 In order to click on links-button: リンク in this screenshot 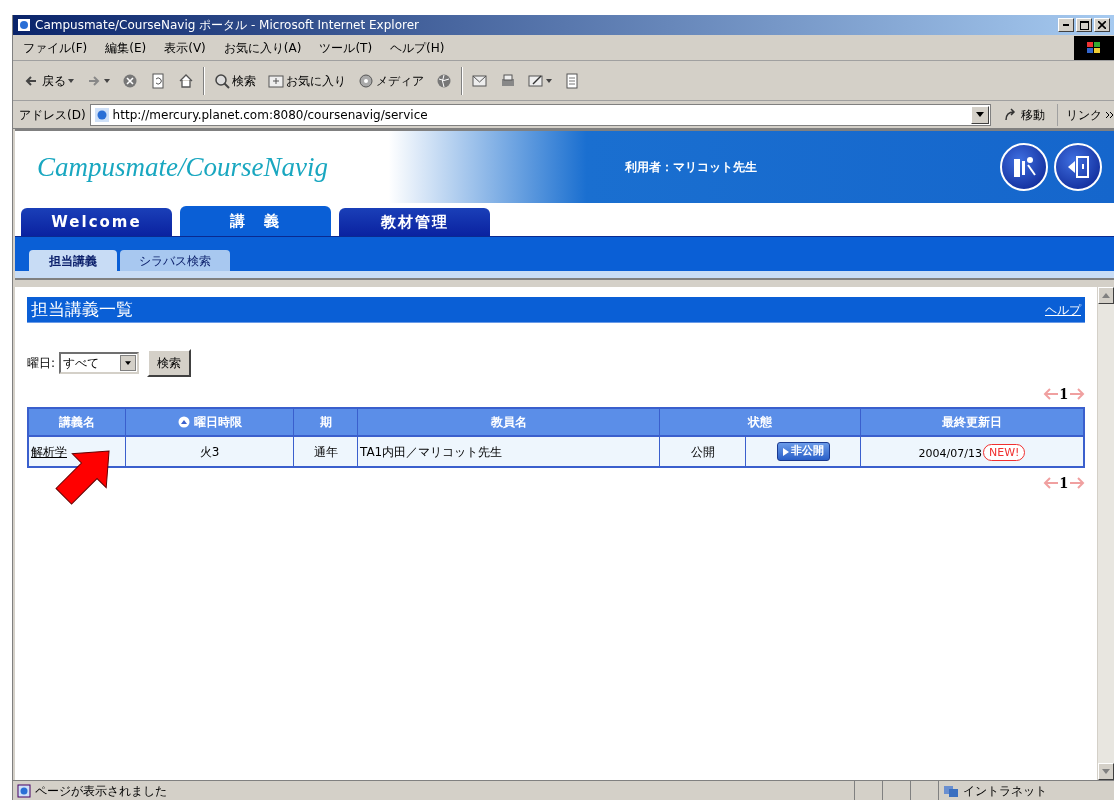, I will do `click(1085, 114)`.